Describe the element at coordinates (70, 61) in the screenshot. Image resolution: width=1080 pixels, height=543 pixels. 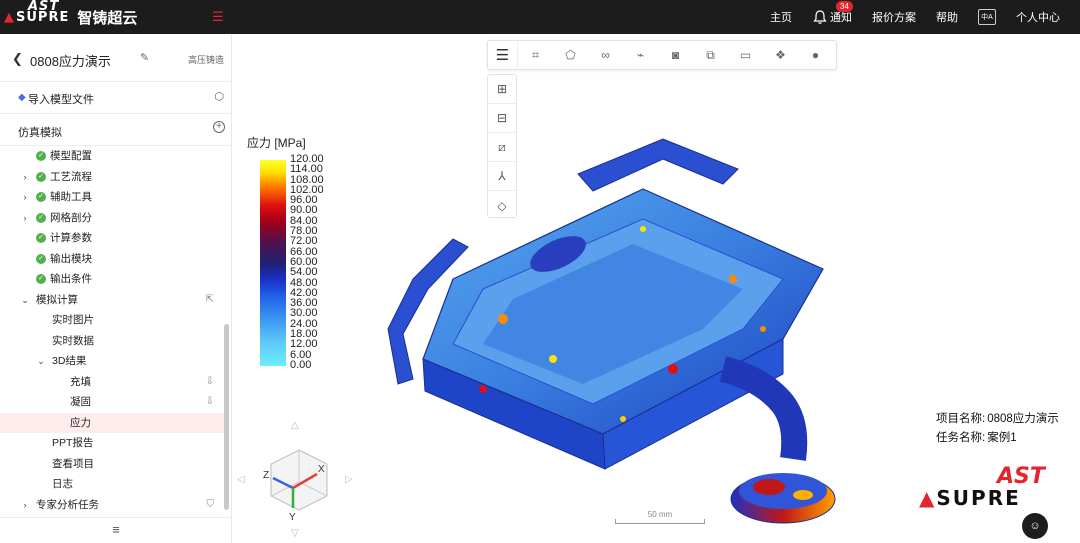
I see `project-title: 0808应力演示` at that location.